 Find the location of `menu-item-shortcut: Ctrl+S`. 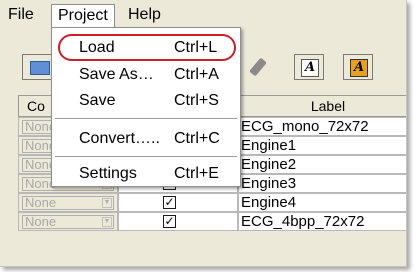

menu-item-shortcut: Ctrl+S is located at coordinates (196, 100).